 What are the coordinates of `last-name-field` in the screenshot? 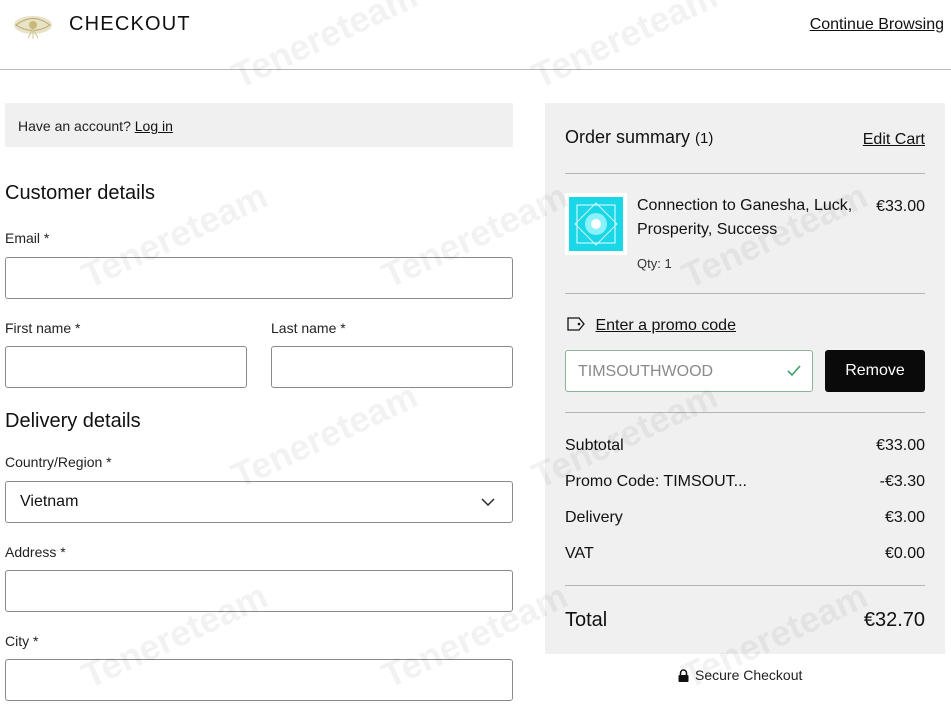 It's located at (392, 367).